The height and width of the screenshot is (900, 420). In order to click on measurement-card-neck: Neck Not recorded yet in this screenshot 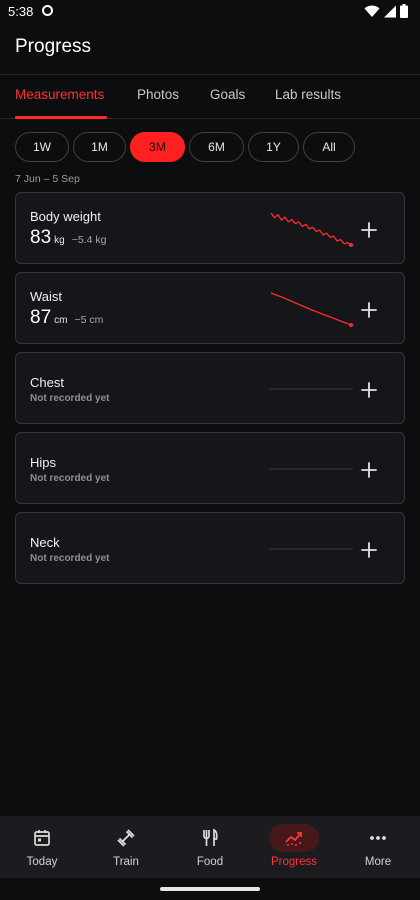, I will do `click(210, 548)`.